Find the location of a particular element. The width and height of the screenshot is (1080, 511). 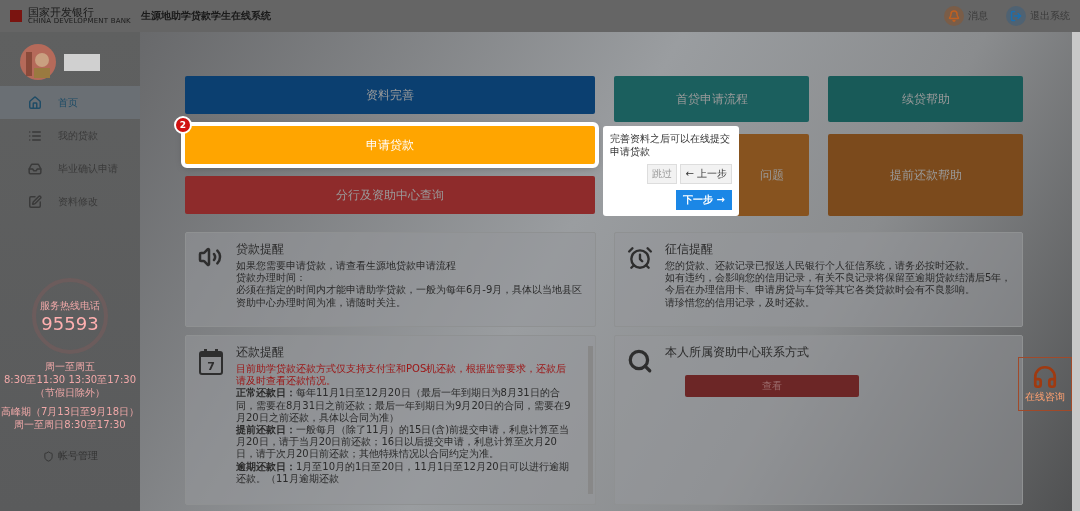

card-title: 本人所属资助中心联系方式 is located at coordinates (737, 352).